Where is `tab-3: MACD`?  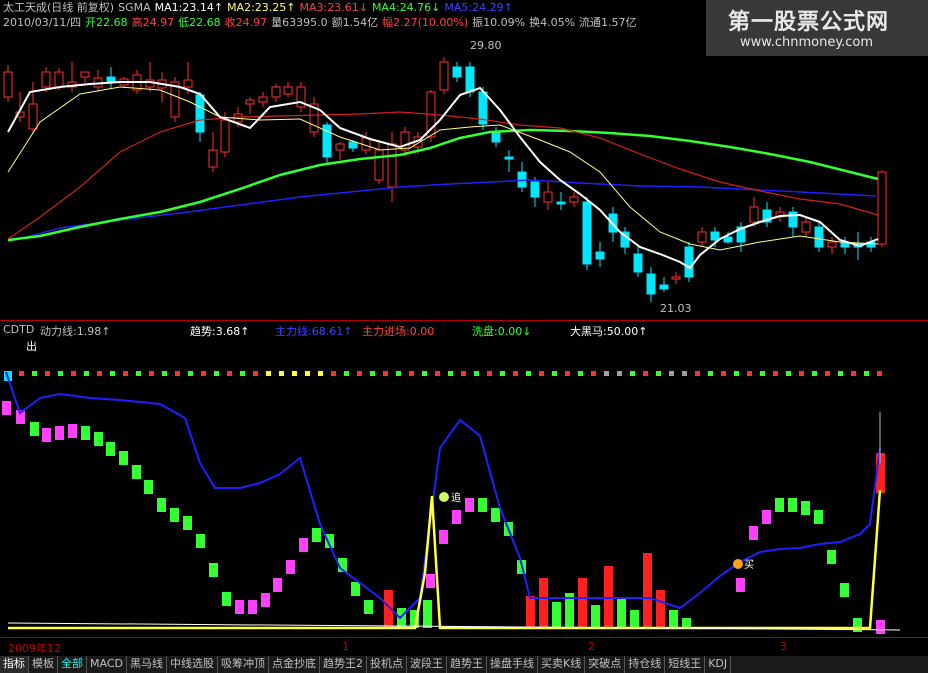 tab-3: MACD is located at coordinates (107, 664).